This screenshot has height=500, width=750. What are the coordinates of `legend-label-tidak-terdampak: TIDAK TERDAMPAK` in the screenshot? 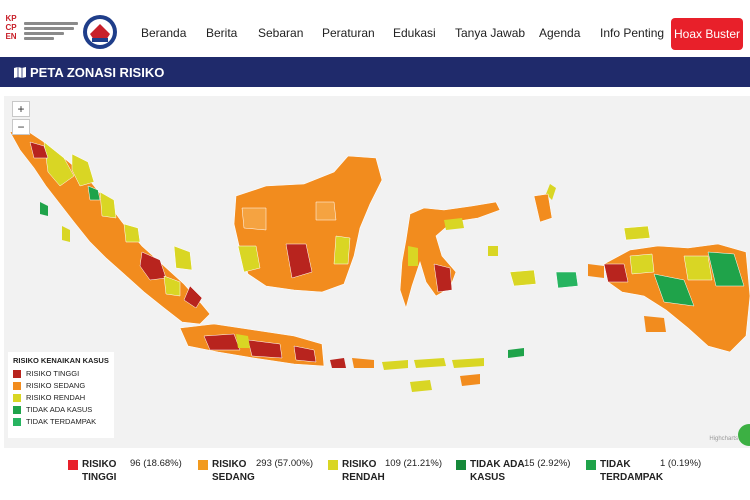 It's located at (61, 421).